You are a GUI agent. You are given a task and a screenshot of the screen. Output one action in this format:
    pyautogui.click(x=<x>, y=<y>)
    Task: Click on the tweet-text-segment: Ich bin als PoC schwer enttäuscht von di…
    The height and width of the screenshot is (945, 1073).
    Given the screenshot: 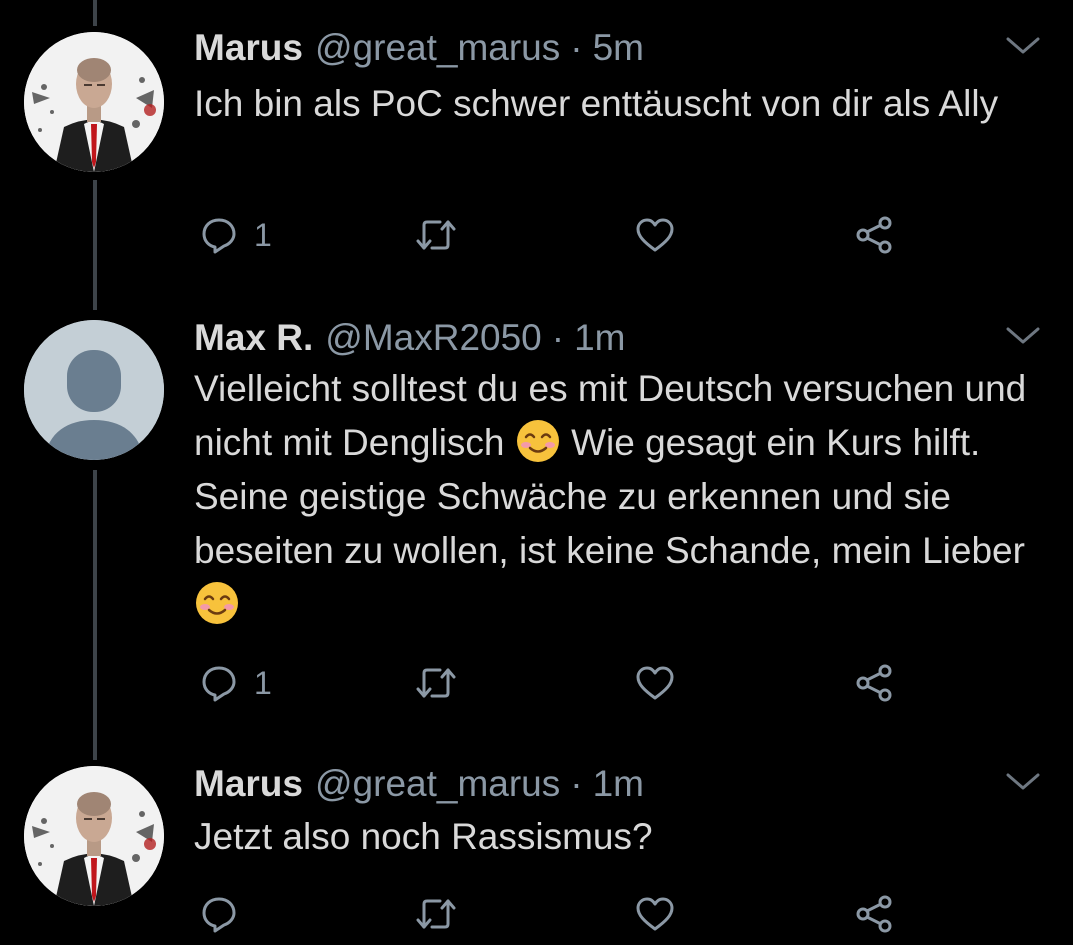 What is the action you would take?
    pyautogui.click(x=596, y=103)
    